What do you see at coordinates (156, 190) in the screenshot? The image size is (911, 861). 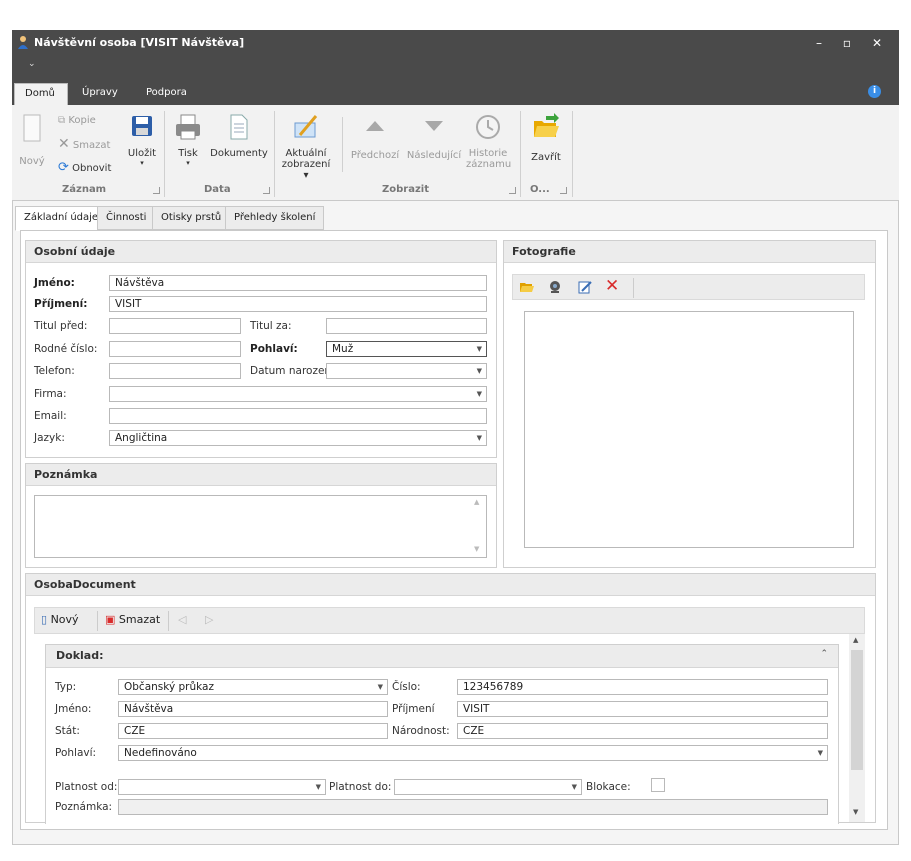 I see `group-zaznam-launcher` at bounding box center [156, 190].